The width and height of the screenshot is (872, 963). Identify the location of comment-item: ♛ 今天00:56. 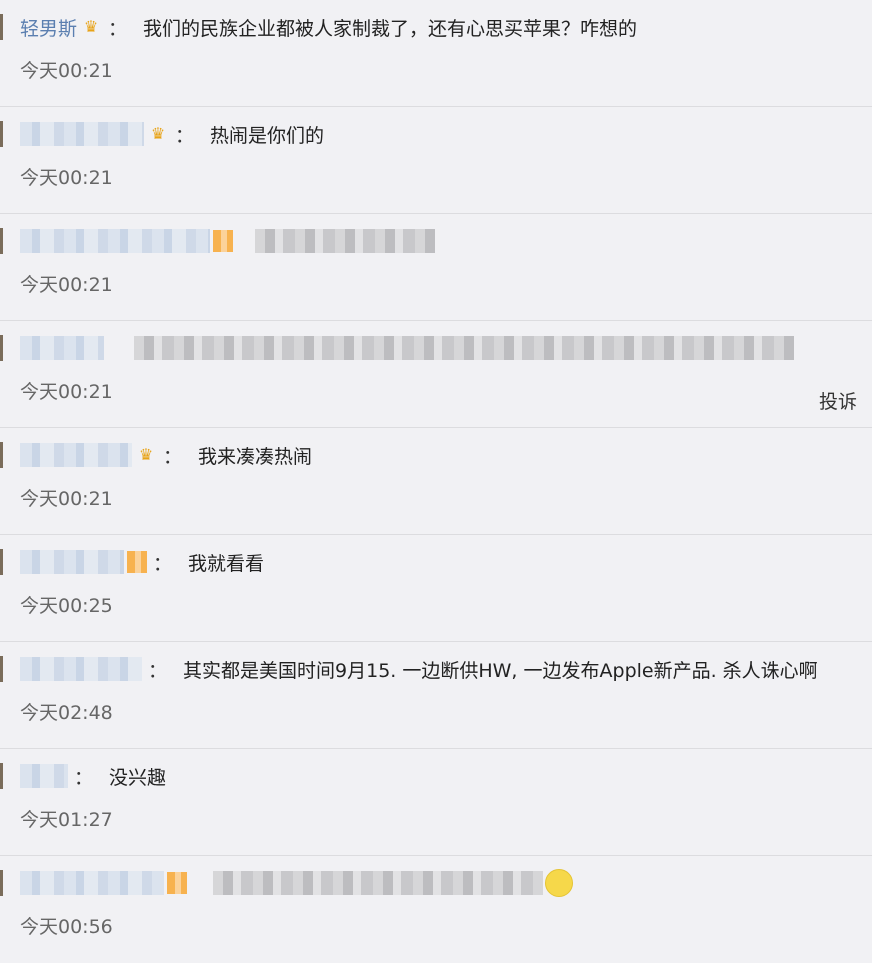
(436, 909).